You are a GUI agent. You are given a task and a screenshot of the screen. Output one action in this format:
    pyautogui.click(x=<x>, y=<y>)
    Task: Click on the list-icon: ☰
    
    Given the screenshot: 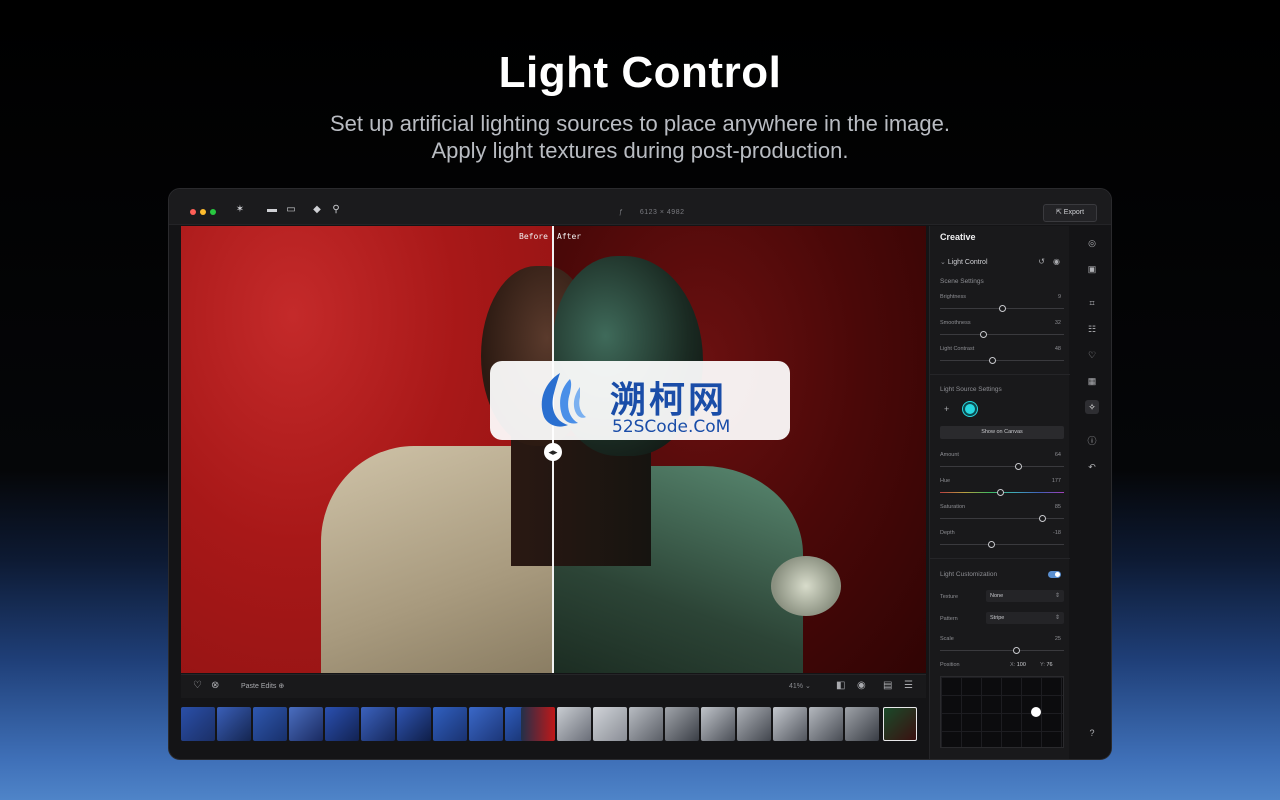 What is the action you would take?
    pyautogui.click(x=908, y=685)
    